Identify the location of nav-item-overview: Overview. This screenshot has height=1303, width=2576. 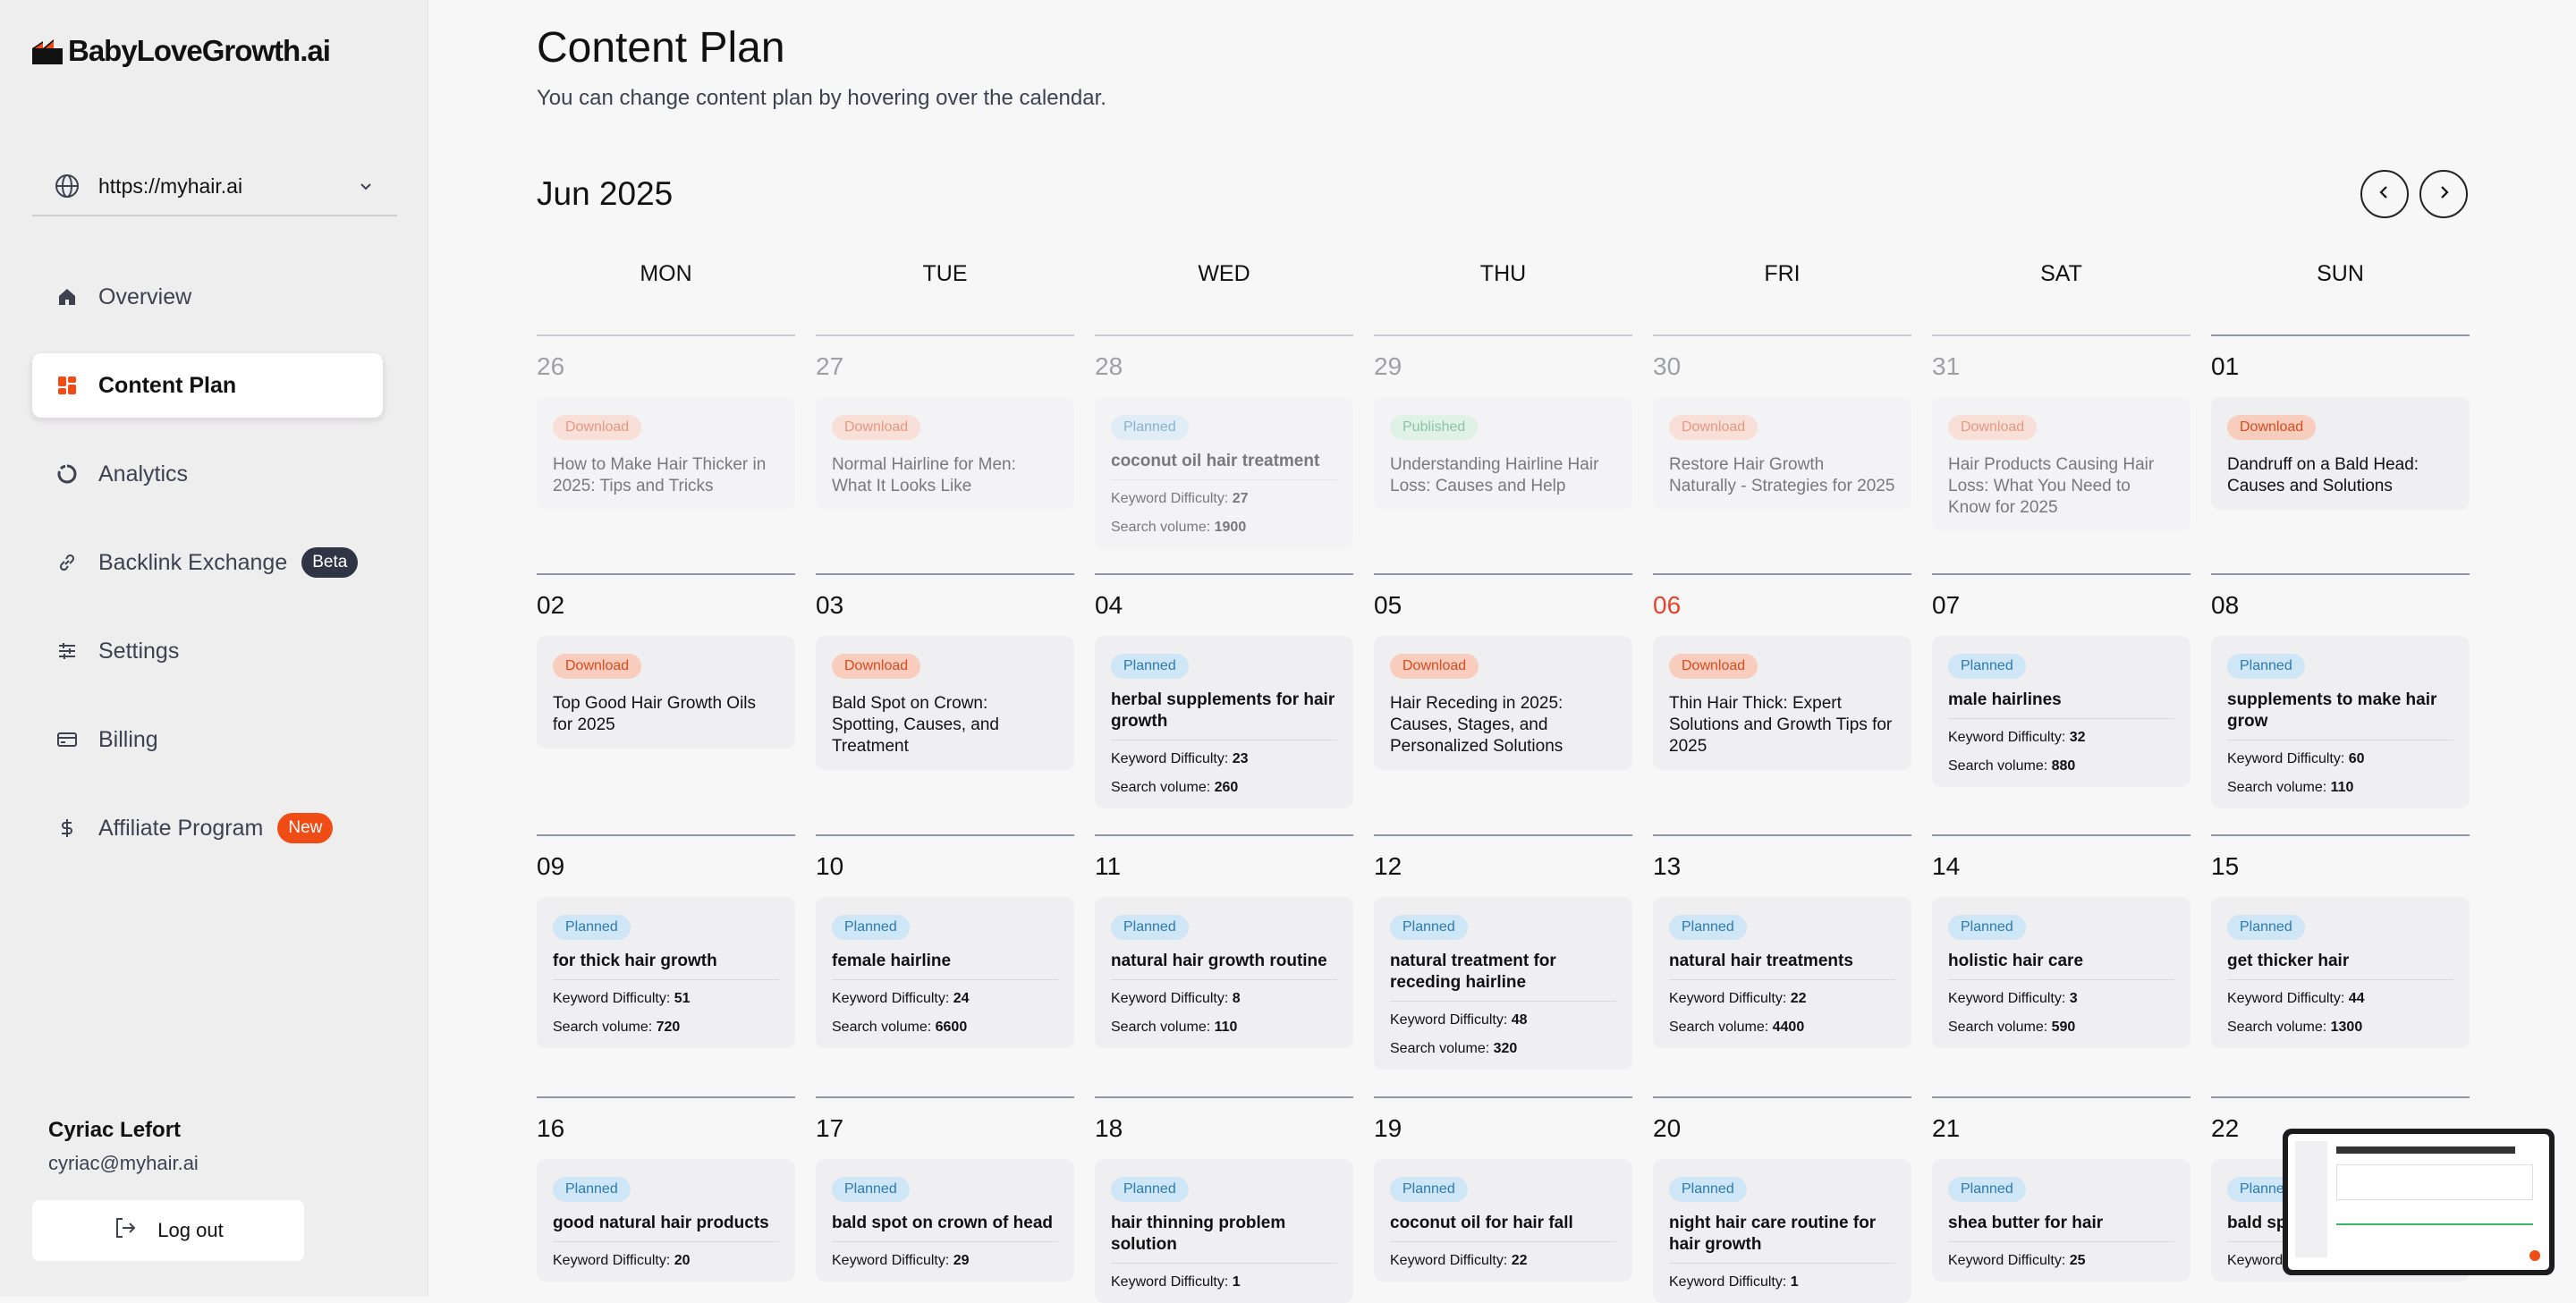
(207, 297).